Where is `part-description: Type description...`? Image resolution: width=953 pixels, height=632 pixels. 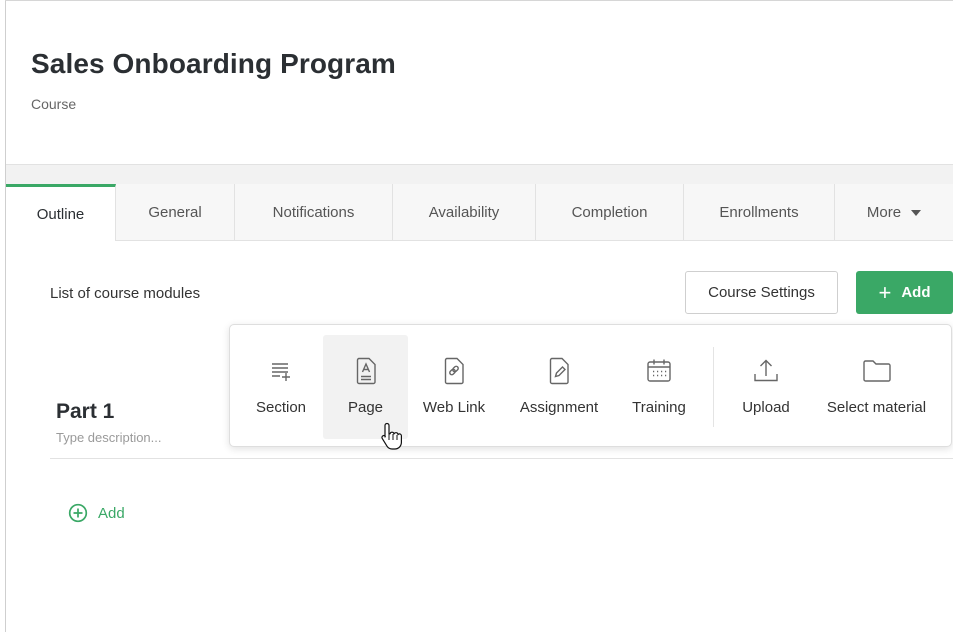
part-description: Type description... is located at coordinates (109, 437).